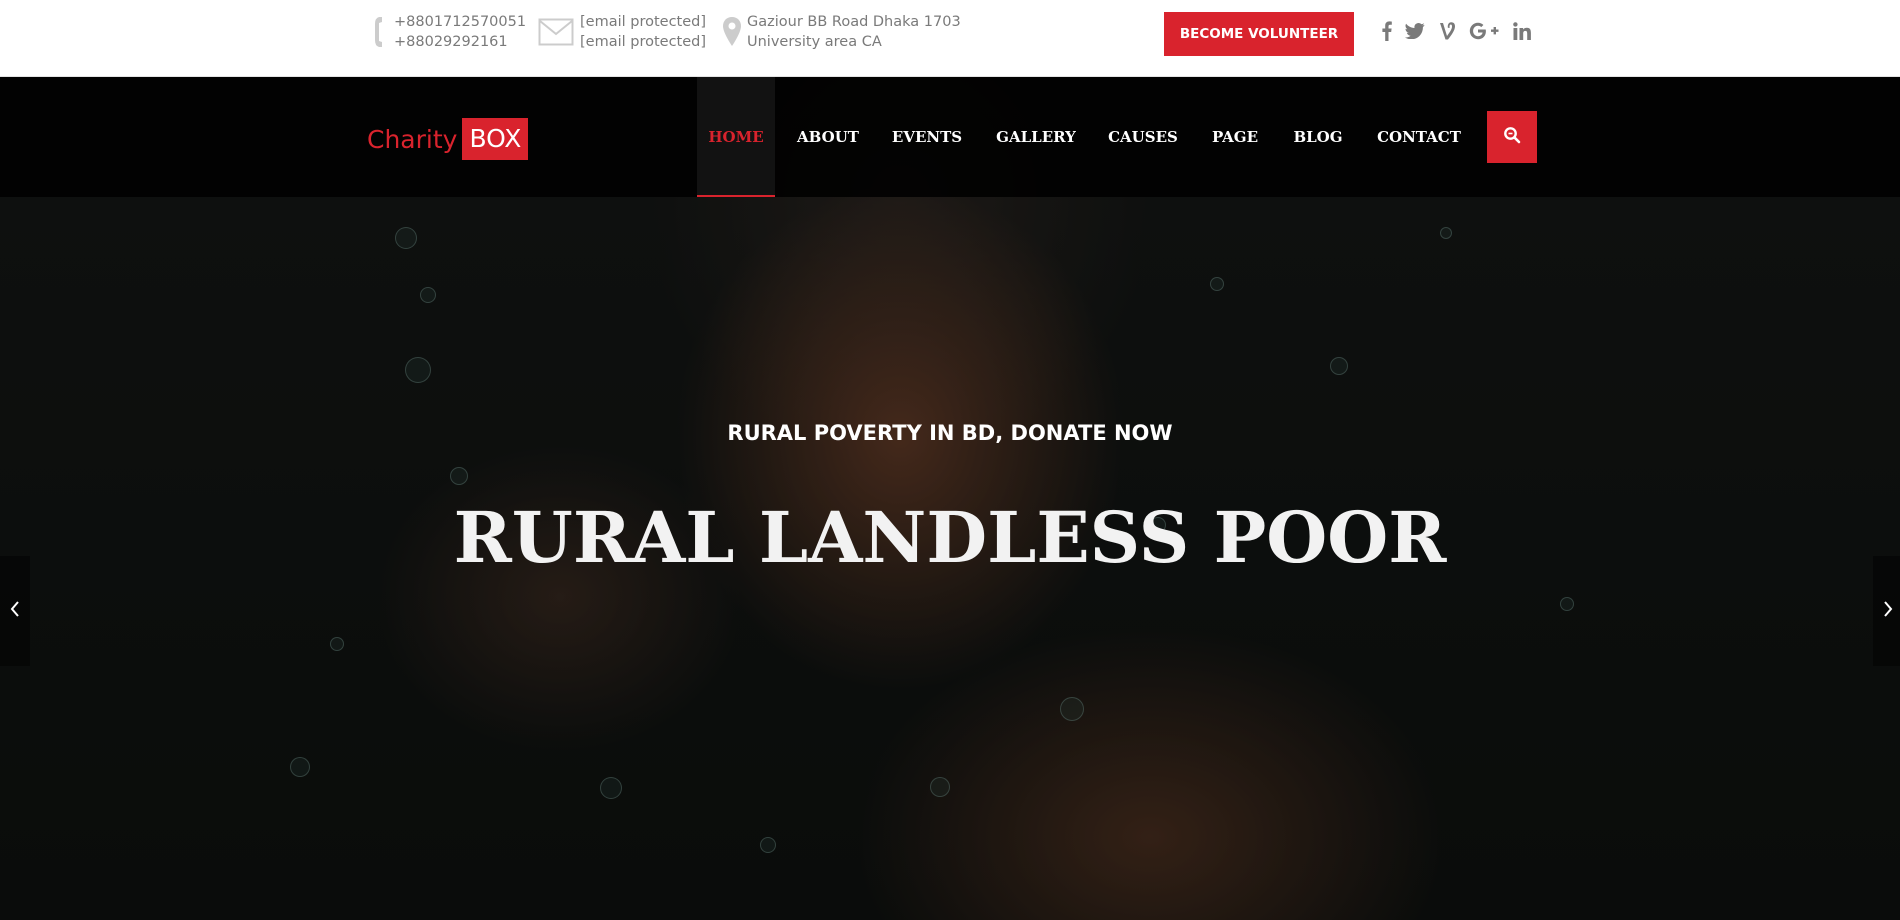 The width and height of the screenshot is (1900, 920). I want to click on hero-headline: RURAL LANDLESS POOR, so click(950, 537).